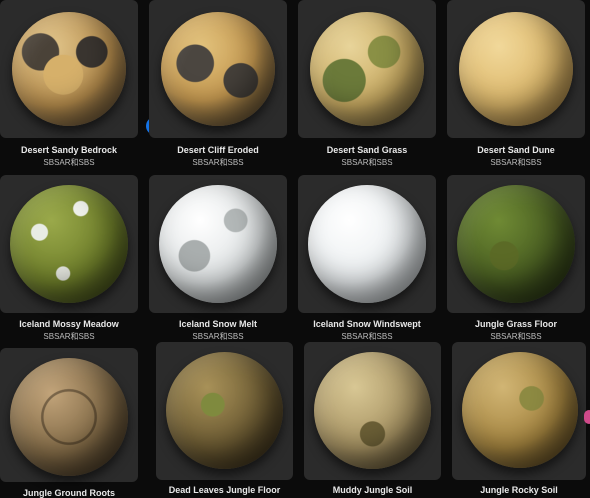 This screenshot has width=590, height=498. Describe the element at coordinates (69, 150) in the screenshot. I see `material-title: Desert Sandy Bedrock` at that location.